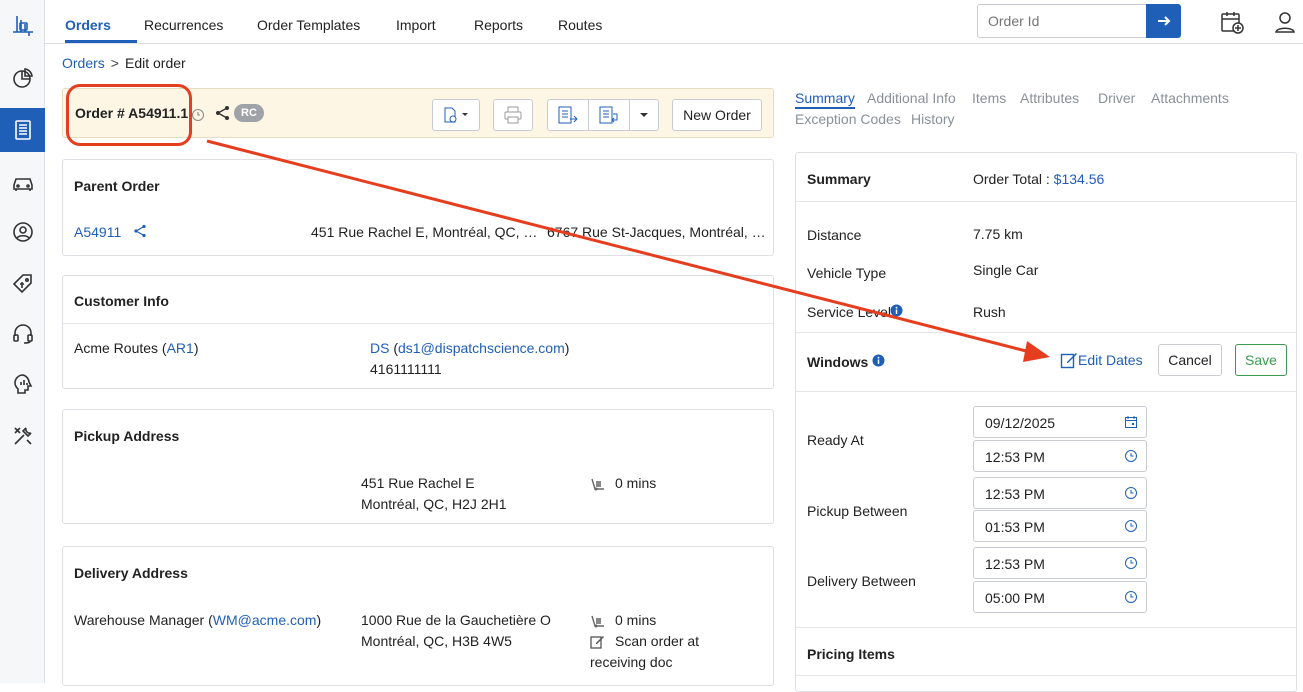 The width and height of the screenshot is (1303, 692). Describe the element at coordinates (379, 348) in the screenshot. I see `contact-name-link: DS` at that location.